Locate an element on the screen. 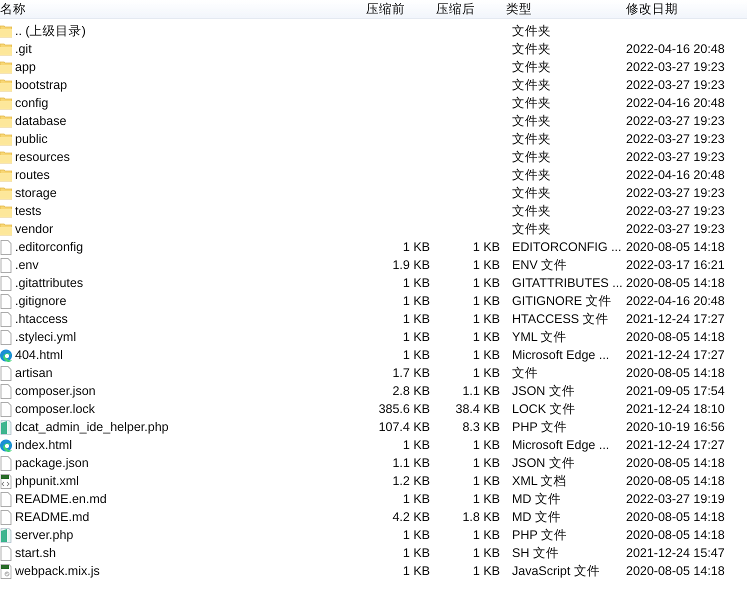 This screenshot has height=592, width=747. column-header: 名称 is located at coordinates (180, 9).